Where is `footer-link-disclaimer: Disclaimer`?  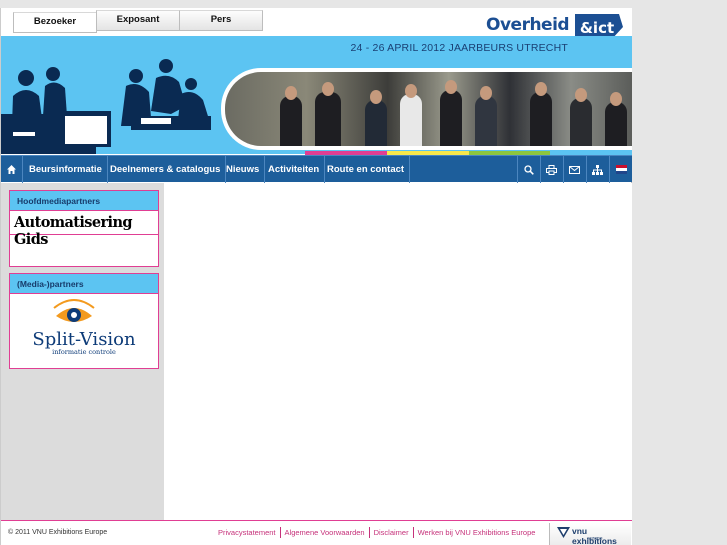 footer-link-disclaimer: Disclaimer is located at coordinates (392, 532).